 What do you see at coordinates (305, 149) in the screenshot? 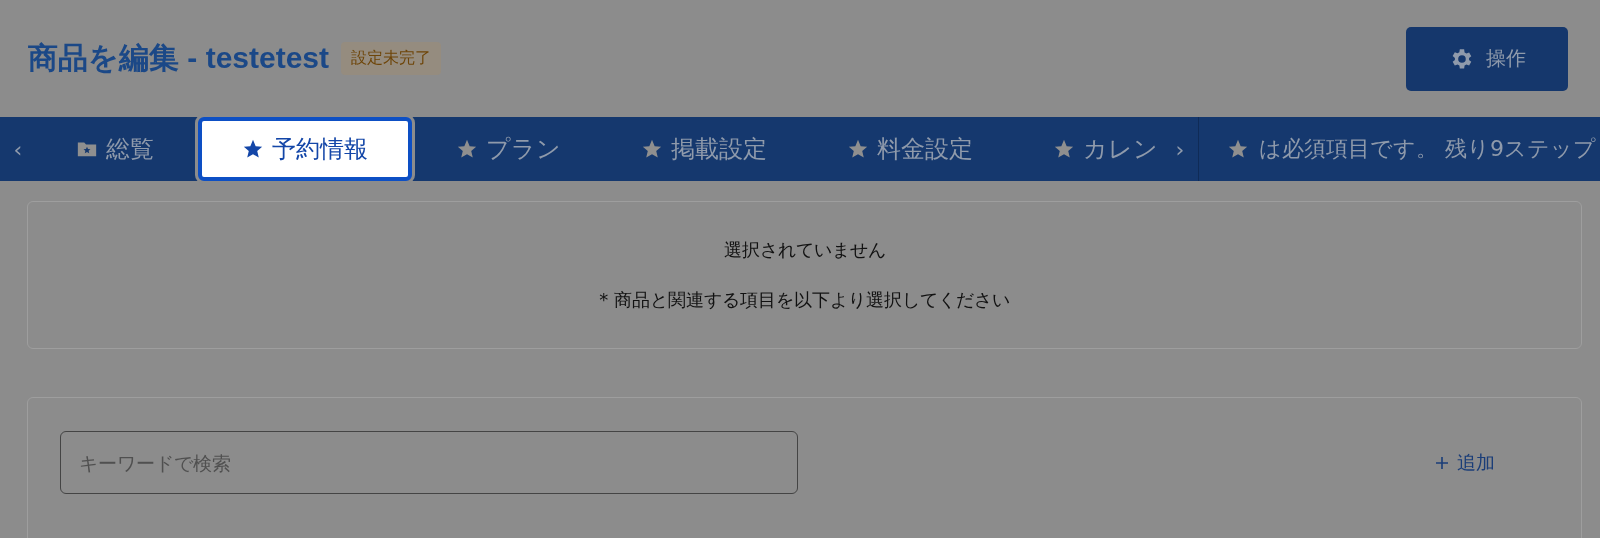
I see `tab: 予約情報` at bounding box center [305, 149].